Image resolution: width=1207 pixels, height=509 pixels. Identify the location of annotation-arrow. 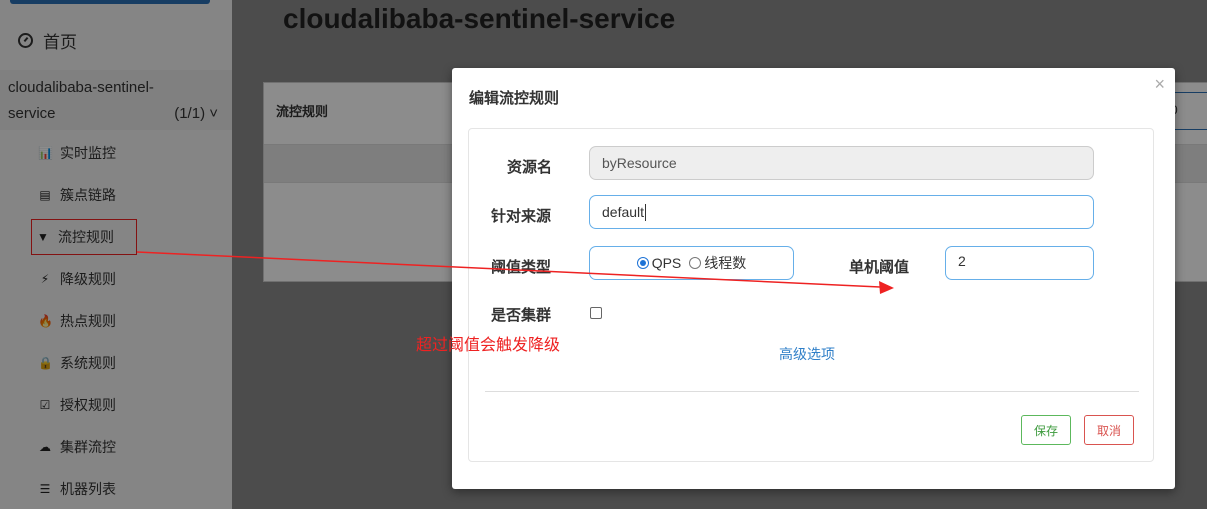
(515, 272).